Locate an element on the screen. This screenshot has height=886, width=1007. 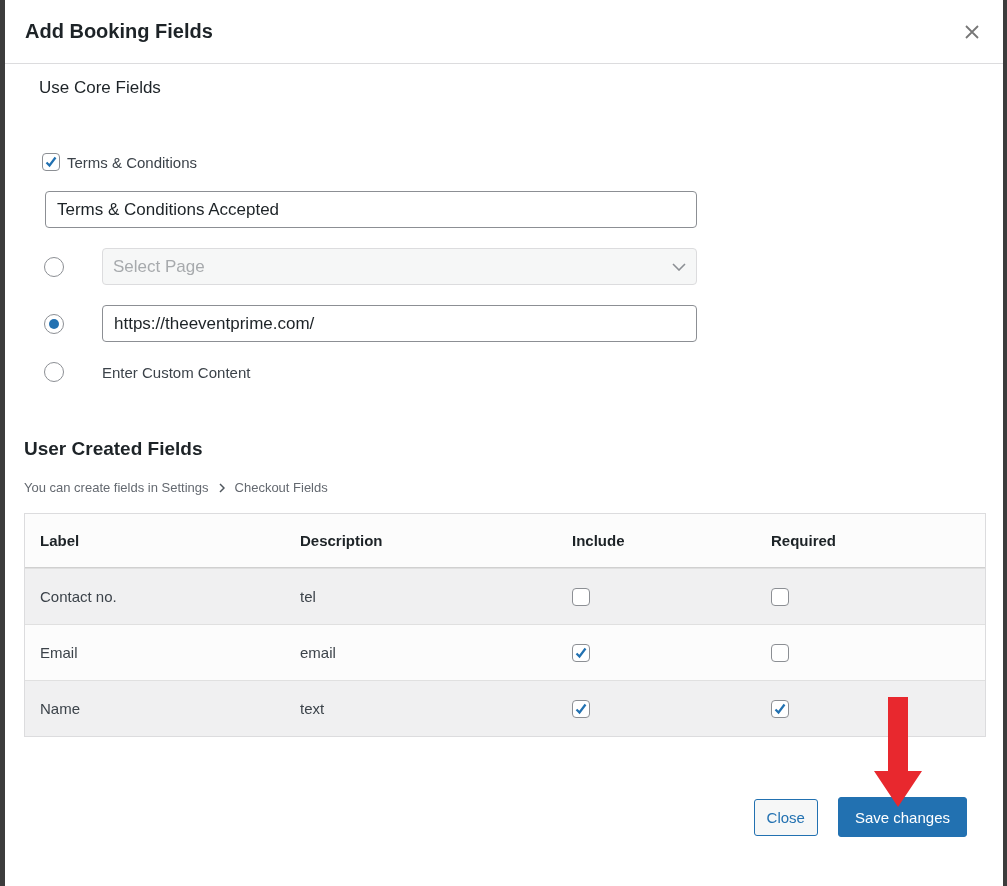
table-cell: Name is located at coordinates (60, 708).